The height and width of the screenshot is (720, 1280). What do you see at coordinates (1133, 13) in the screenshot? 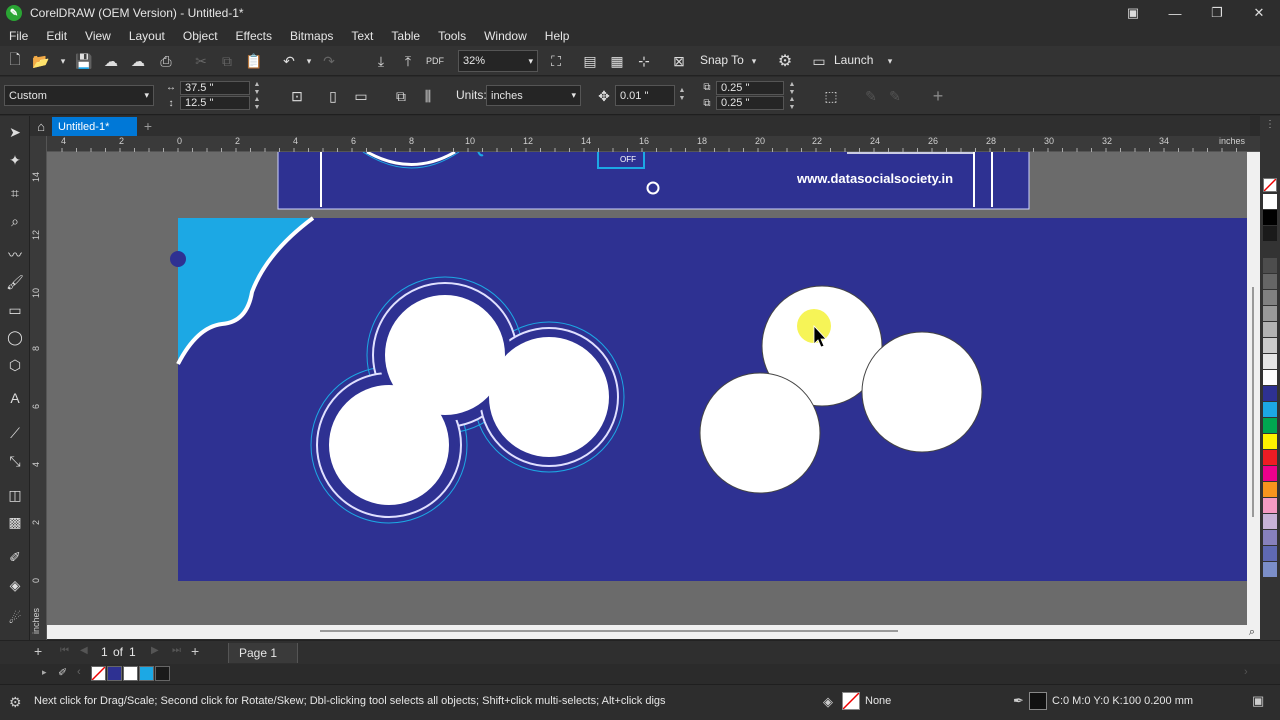
I see `profile-icon: ▣` at bounding box center [1133, 13].